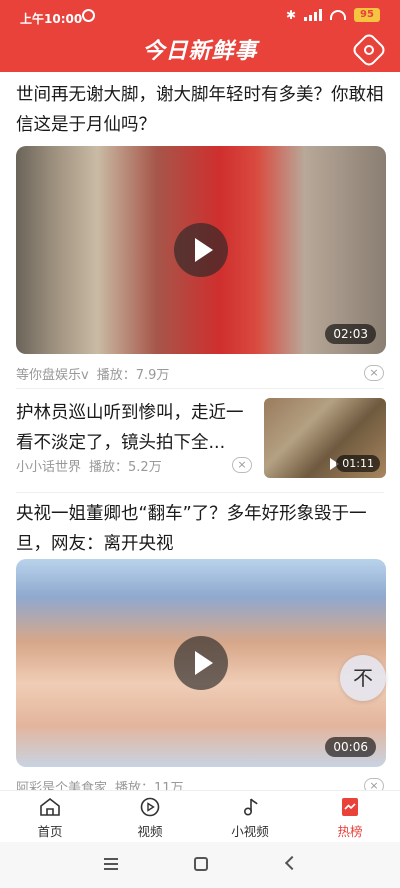  I want to click on bottom-tab-bar: 首页 视频 小视频 热榜, so click(200, 816).